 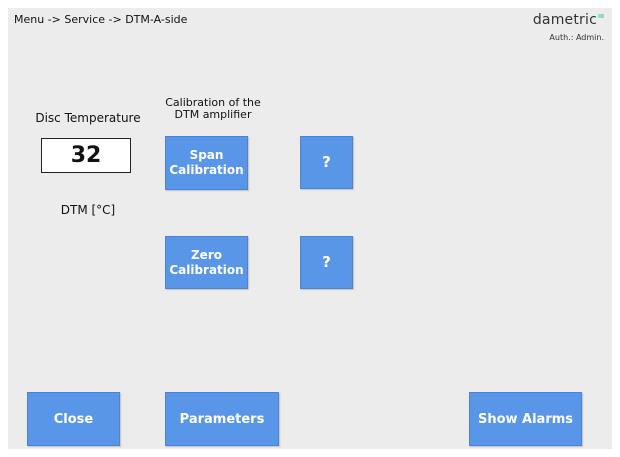 I want to click on temperature-value-display: 32, so click(x=86, y=155).